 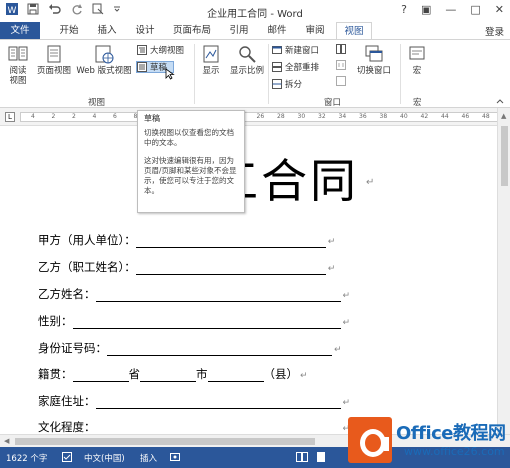 What do you see at coordinates (503, 116) in the screenshot?
I see `scroll-up-icon: ▲` at bounding box center [503, 116].